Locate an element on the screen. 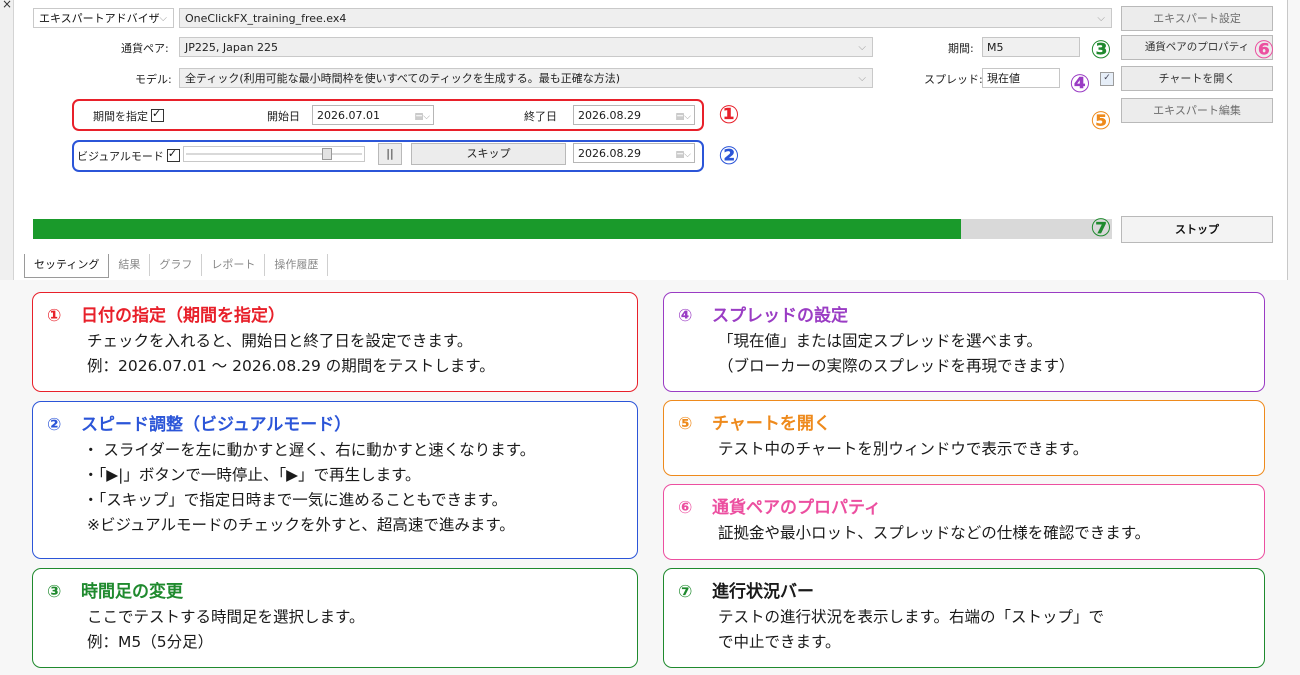 This screenshot has height=675, width=1300. card-timeframe: ③ 時間足の変更 ここでテストする時間足を選択します。 例：M5（5分足） is located at coordinates (335, 618).